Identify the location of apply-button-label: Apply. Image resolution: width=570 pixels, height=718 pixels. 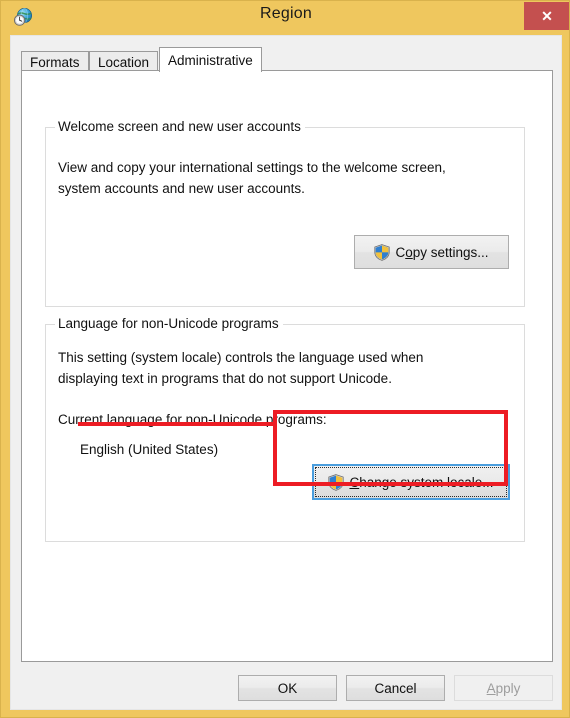
(503, 688).